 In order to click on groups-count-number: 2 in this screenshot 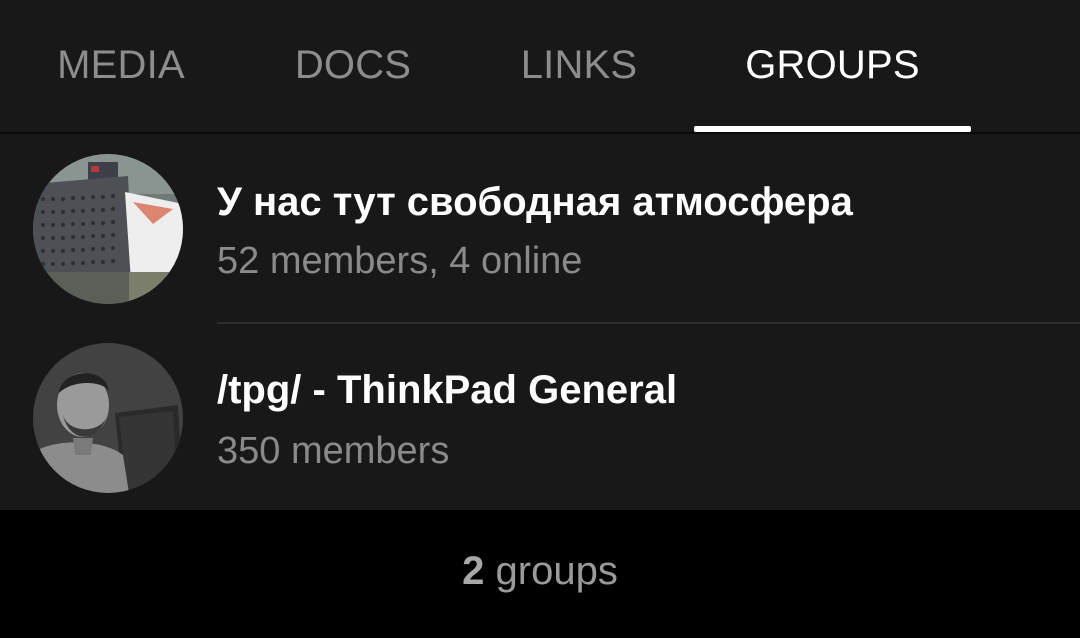, I will do `click(473, 571)`.